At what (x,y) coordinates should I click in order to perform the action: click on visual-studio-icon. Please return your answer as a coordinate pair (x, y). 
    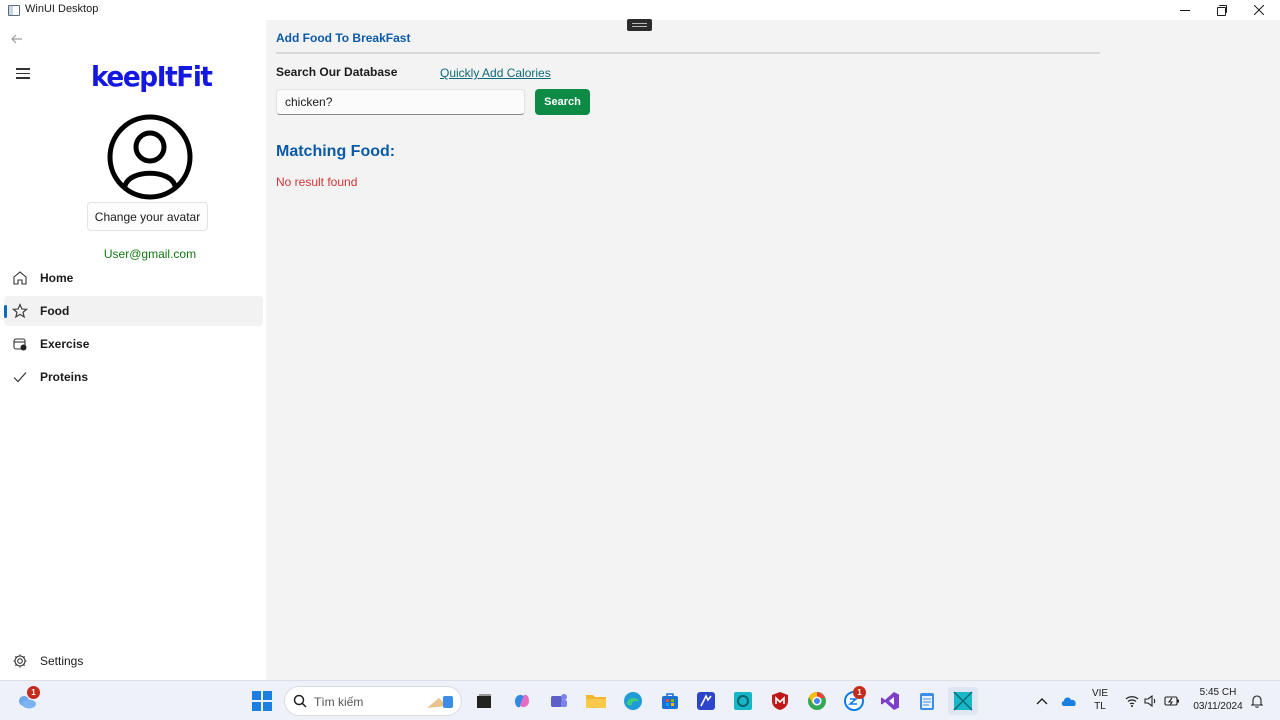
    Looking at the image, I should click on (890, 701).